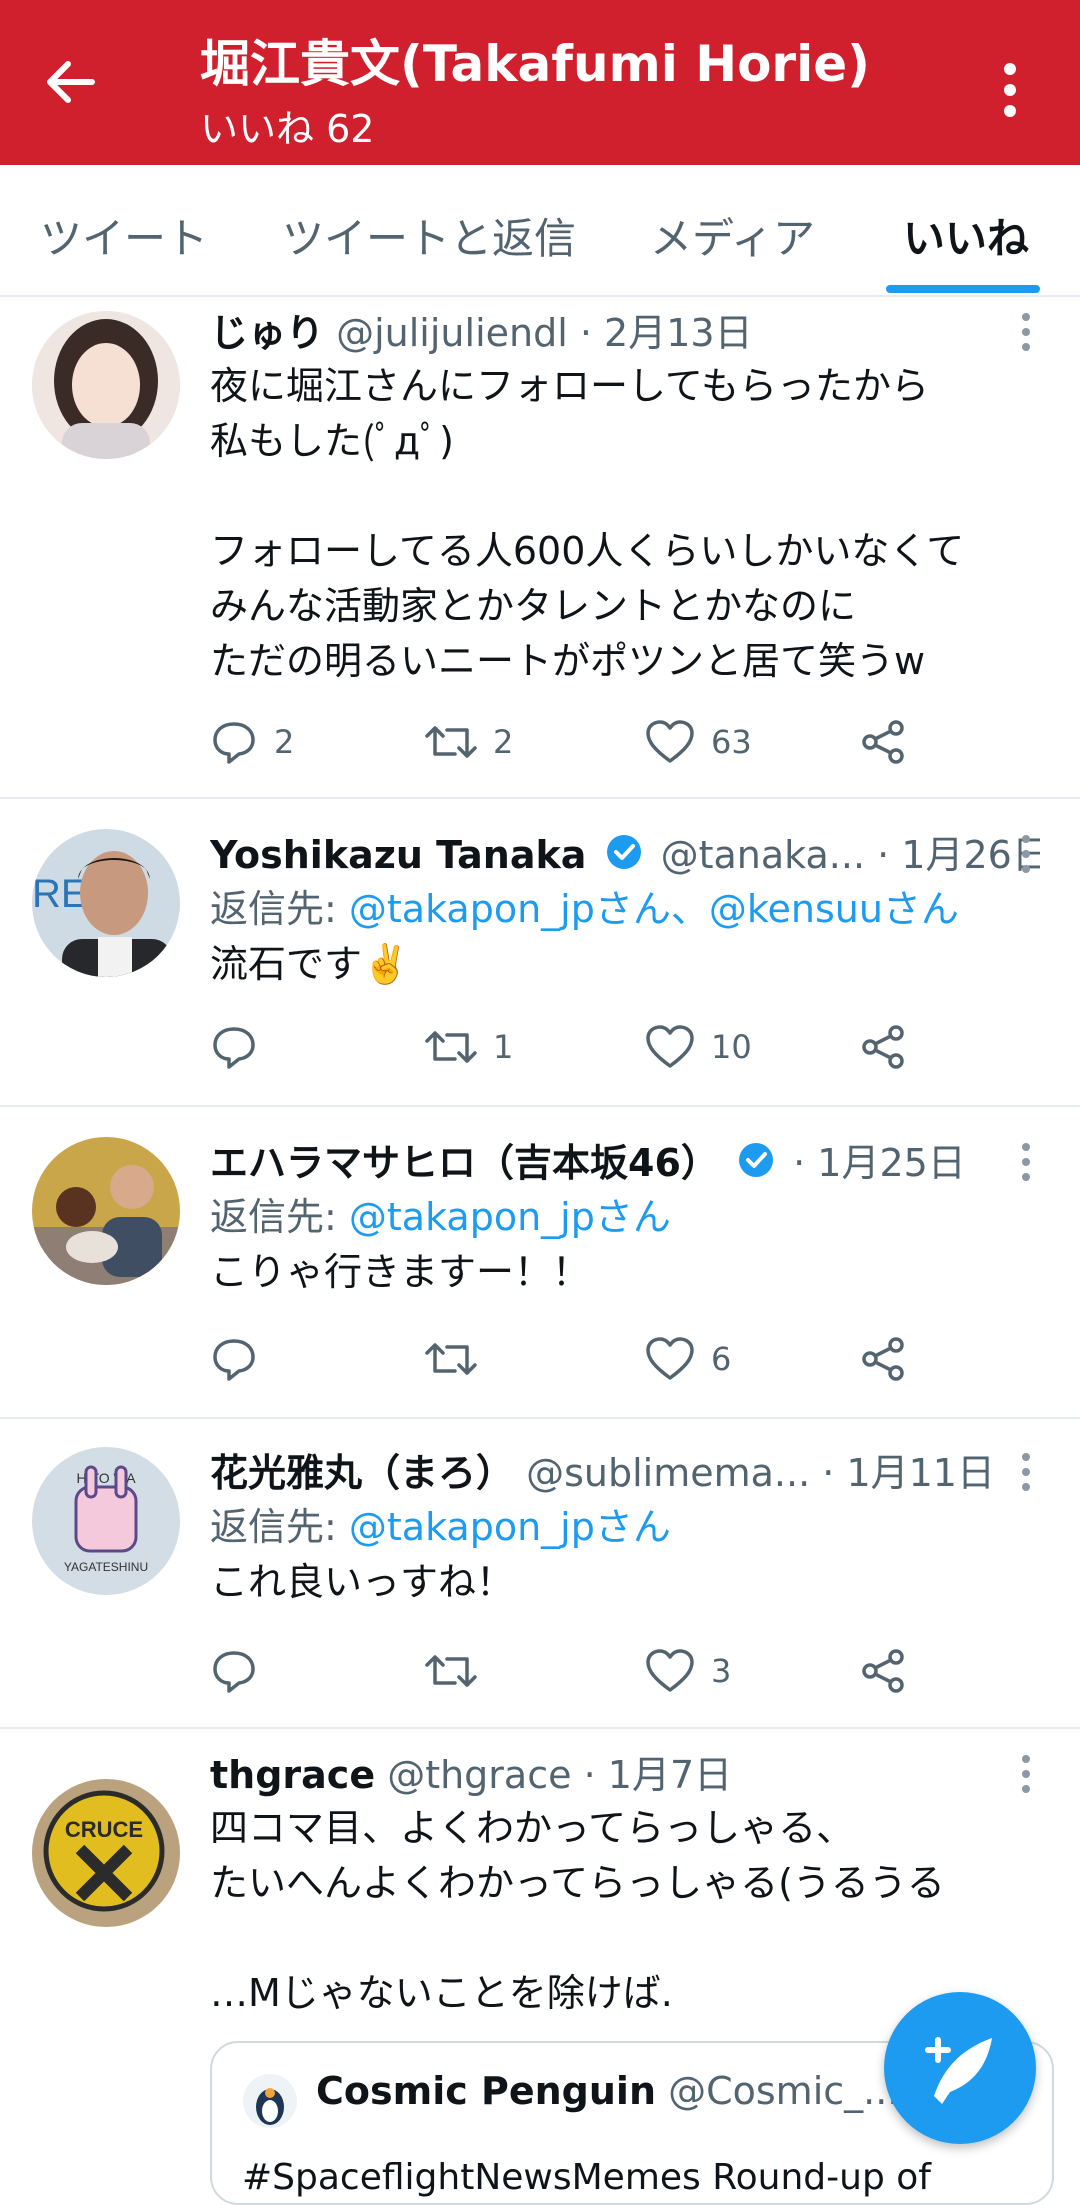 This screenshot has width=1080, height=2205. Describe the element at coordinates (590, 1359) in the screenshot. I see `tweet-actions: 6` at that location.